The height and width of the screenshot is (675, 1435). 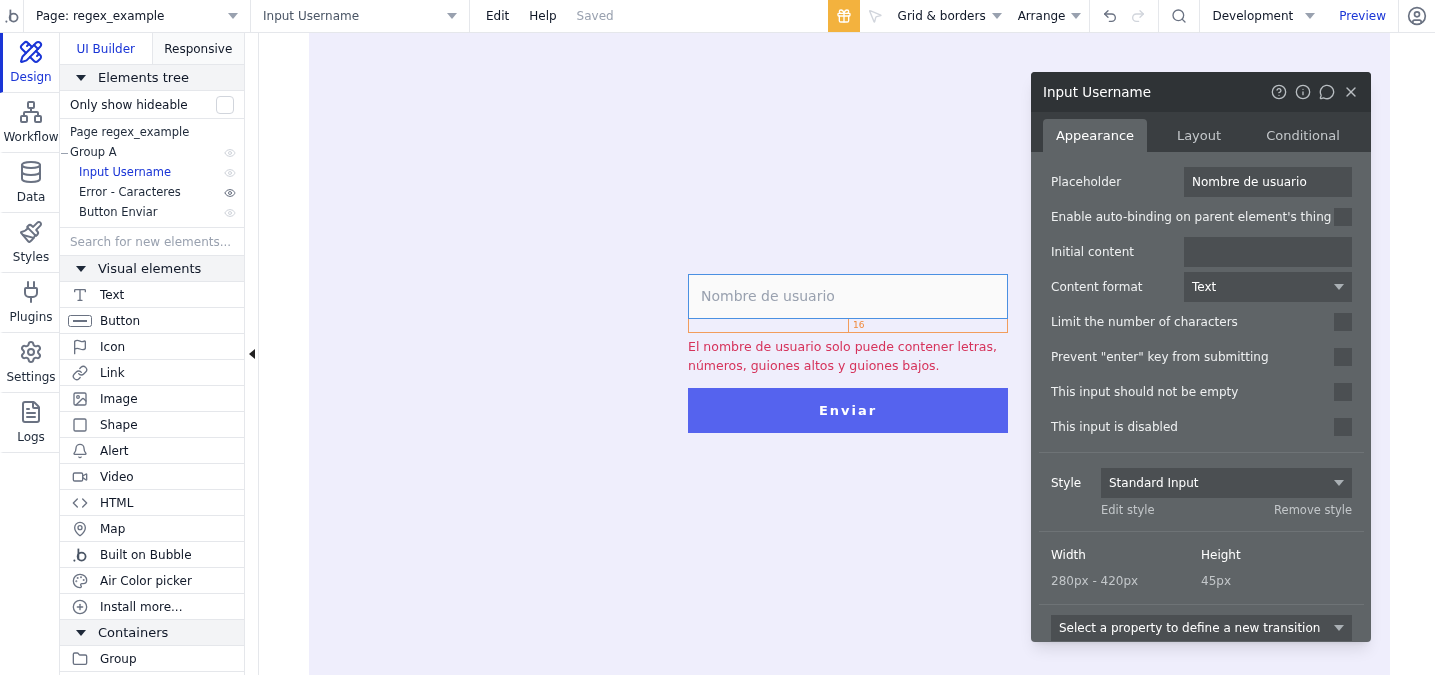 What do you see at coordinates (80, 606) in the screenshot?
I see `plus-icon` at bounding box center [80, 606].